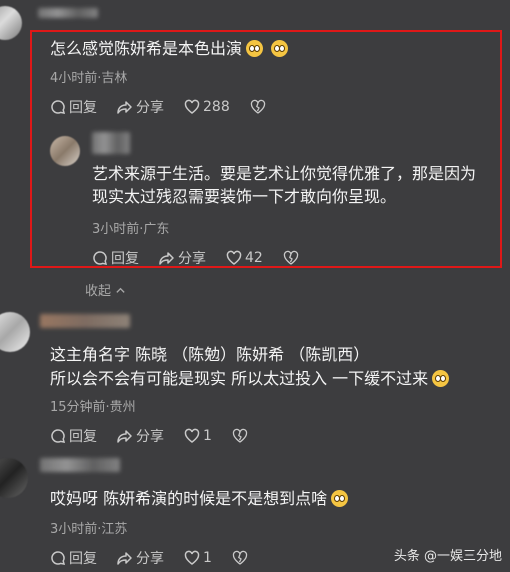 Image resolution: width=510 pixels, height=572 pixels. I want to click on comment-line: 哎妈呀 陈妍希演的时候是不是想到点啥, so click(189, 498).